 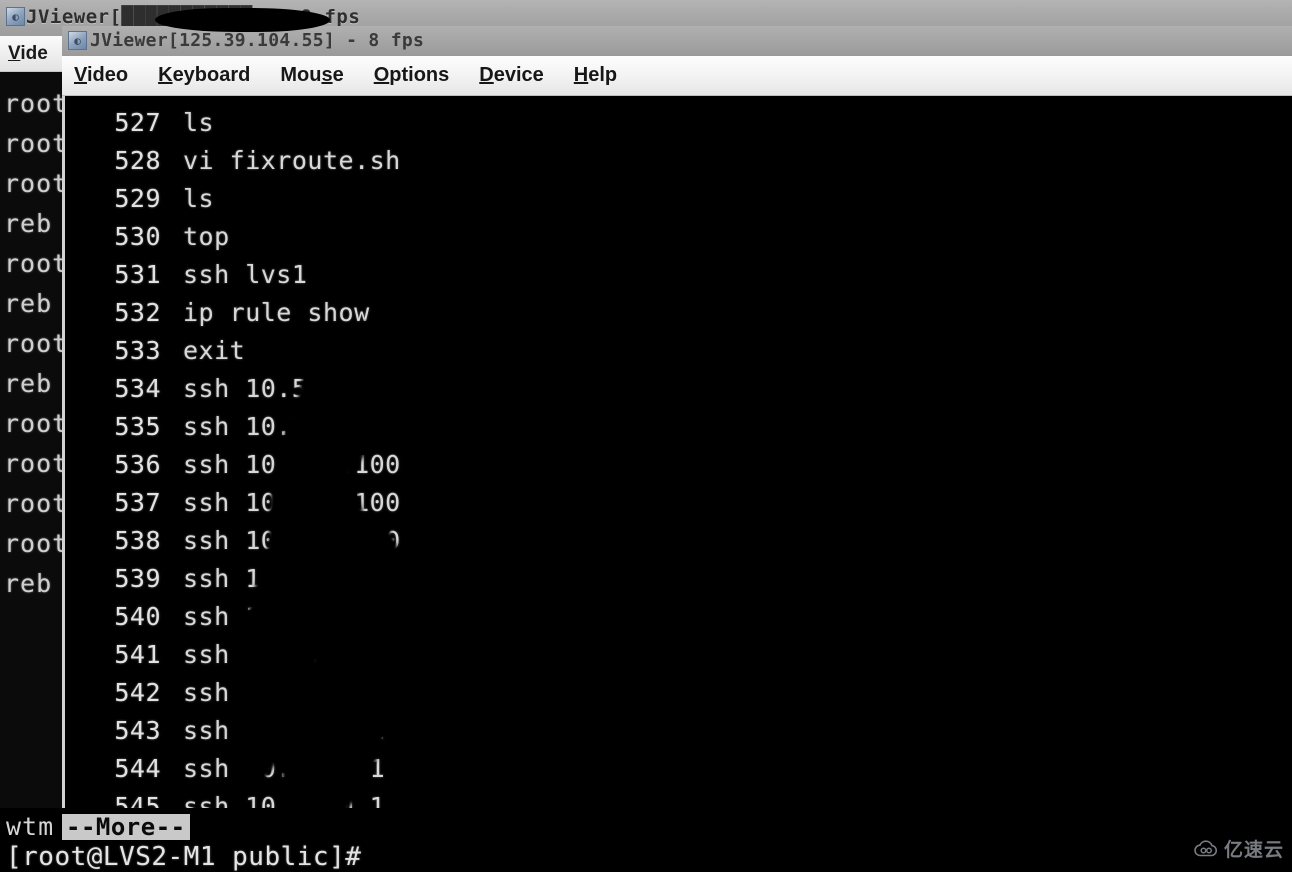 I want to click on menu-item-keyboard: Keyboard, so click(x=204, y=75).